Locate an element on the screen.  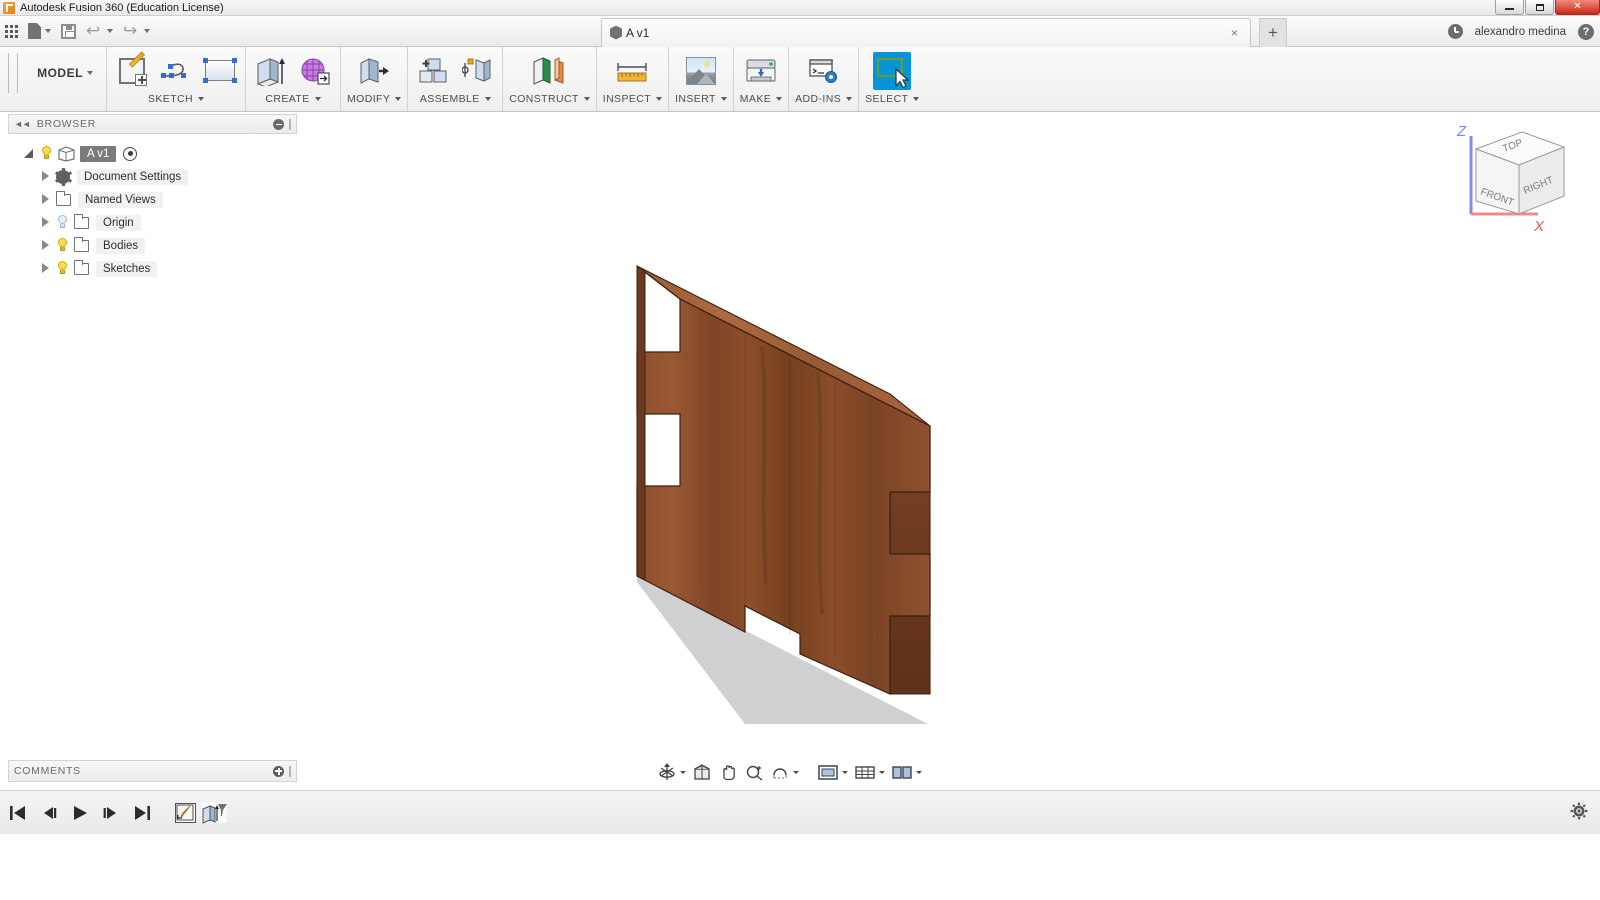
ribbon-grip is located at coordinates (13, 73).